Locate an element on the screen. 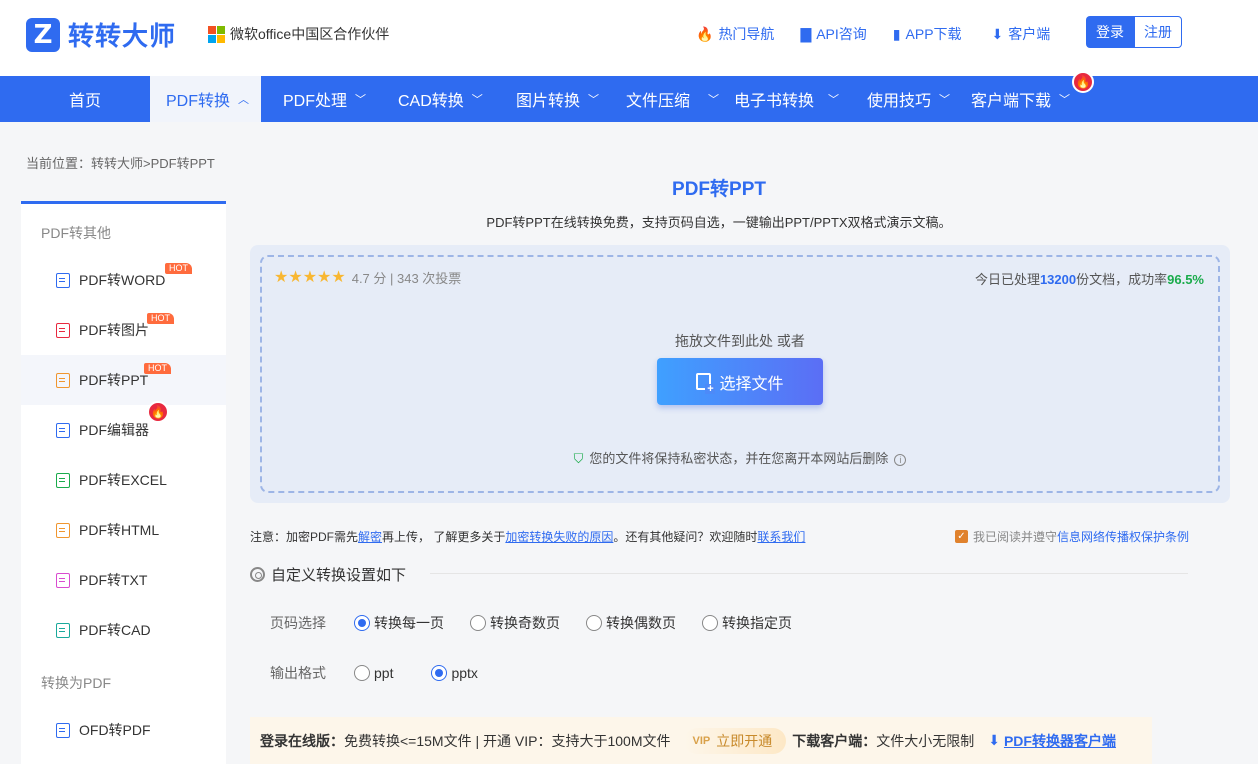 This screenshot has height=764, width=1258. nav-pdf-process: PDF处理 ﹀ is located at coordinates (324, 99).